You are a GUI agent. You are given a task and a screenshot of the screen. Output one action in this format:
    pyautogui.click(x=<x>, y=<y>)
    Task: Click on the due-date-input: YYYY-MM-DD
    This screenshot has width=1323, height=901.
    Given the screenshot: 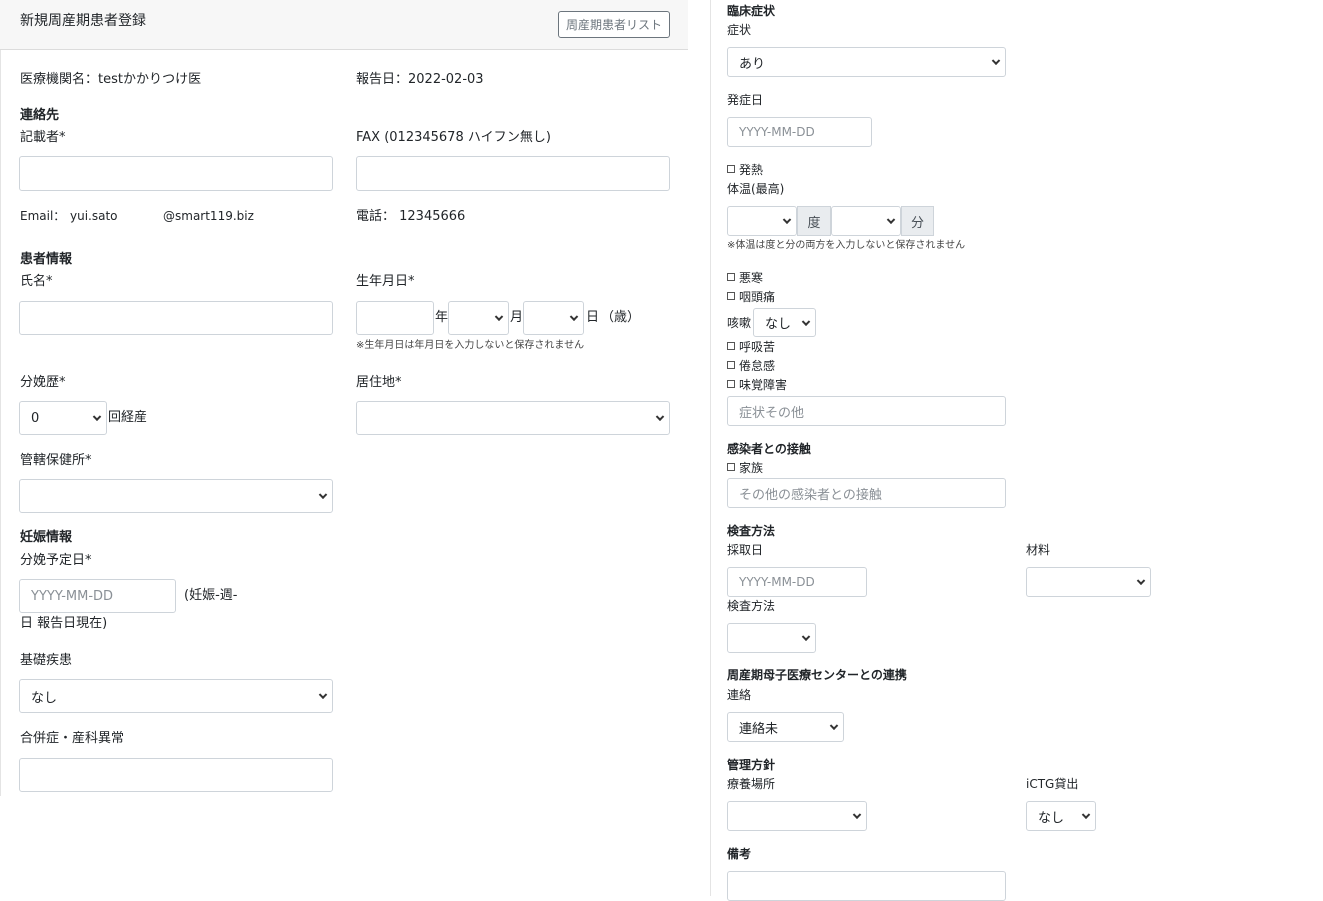 What is the action you would take?
    pyautogui.click(x=97, y=596)
    